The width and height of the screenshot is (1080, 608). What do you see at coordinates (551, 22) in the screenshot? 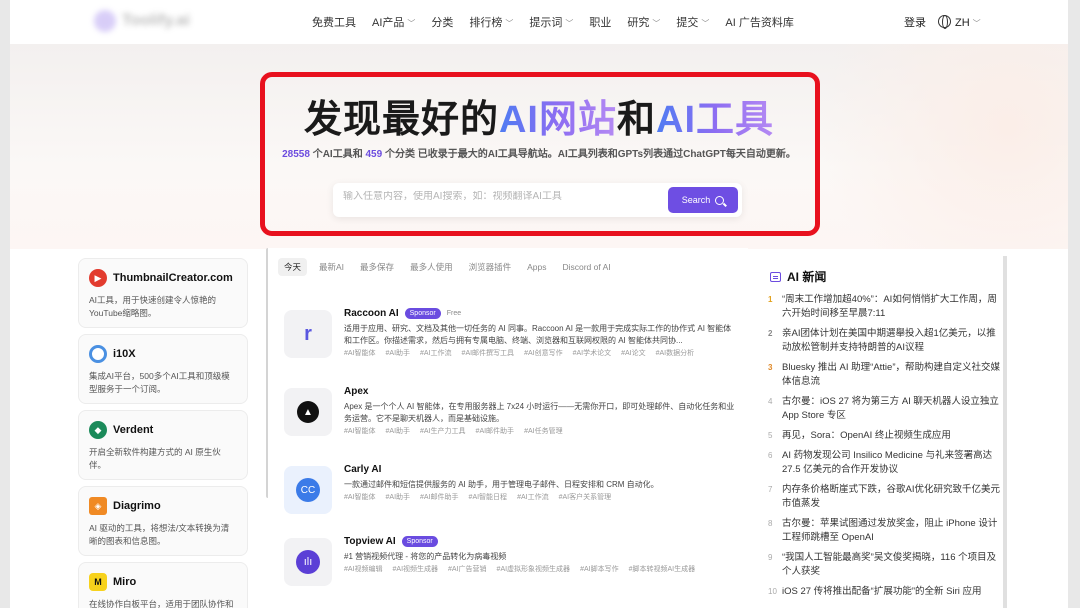
I see `nav-link-prompts: 提示词 ﹀` at bounding box center [551, 22].